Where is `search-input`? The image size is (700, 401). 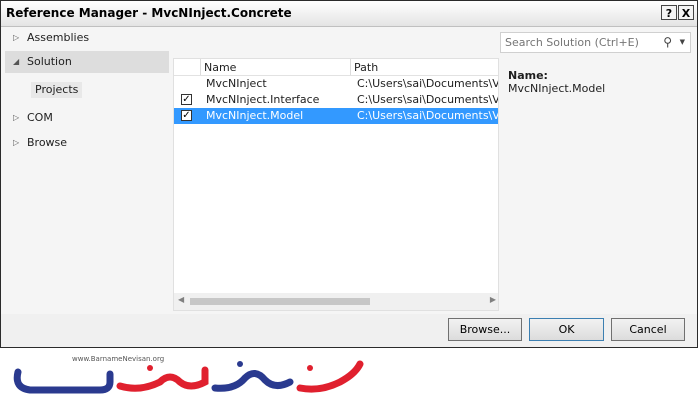 search-input is located at coordinates (580, 42).